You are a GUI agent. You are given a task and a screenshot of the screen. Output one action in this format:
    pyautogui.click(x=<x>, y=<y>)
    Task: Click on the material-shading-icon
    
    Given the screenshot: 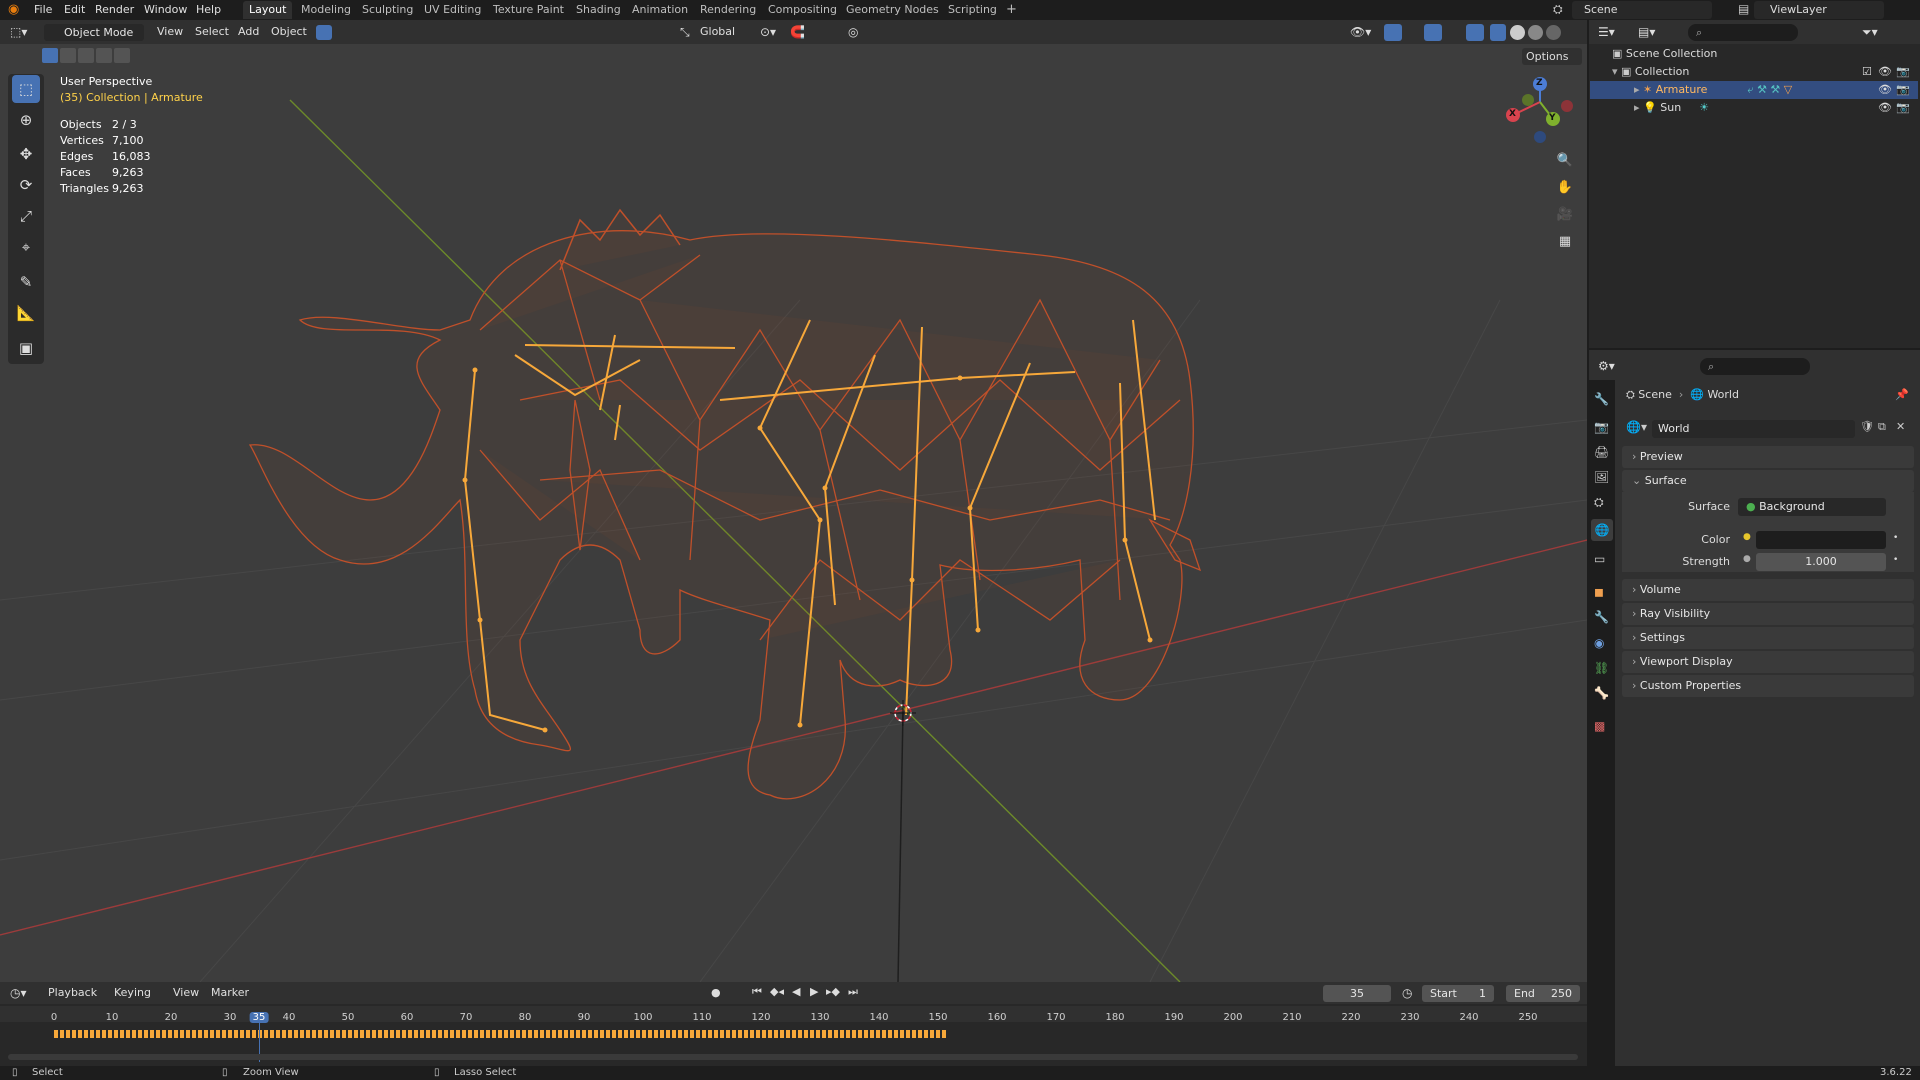 What is the action you would take?
    pyautogui.click(x=1535, y=32)
    